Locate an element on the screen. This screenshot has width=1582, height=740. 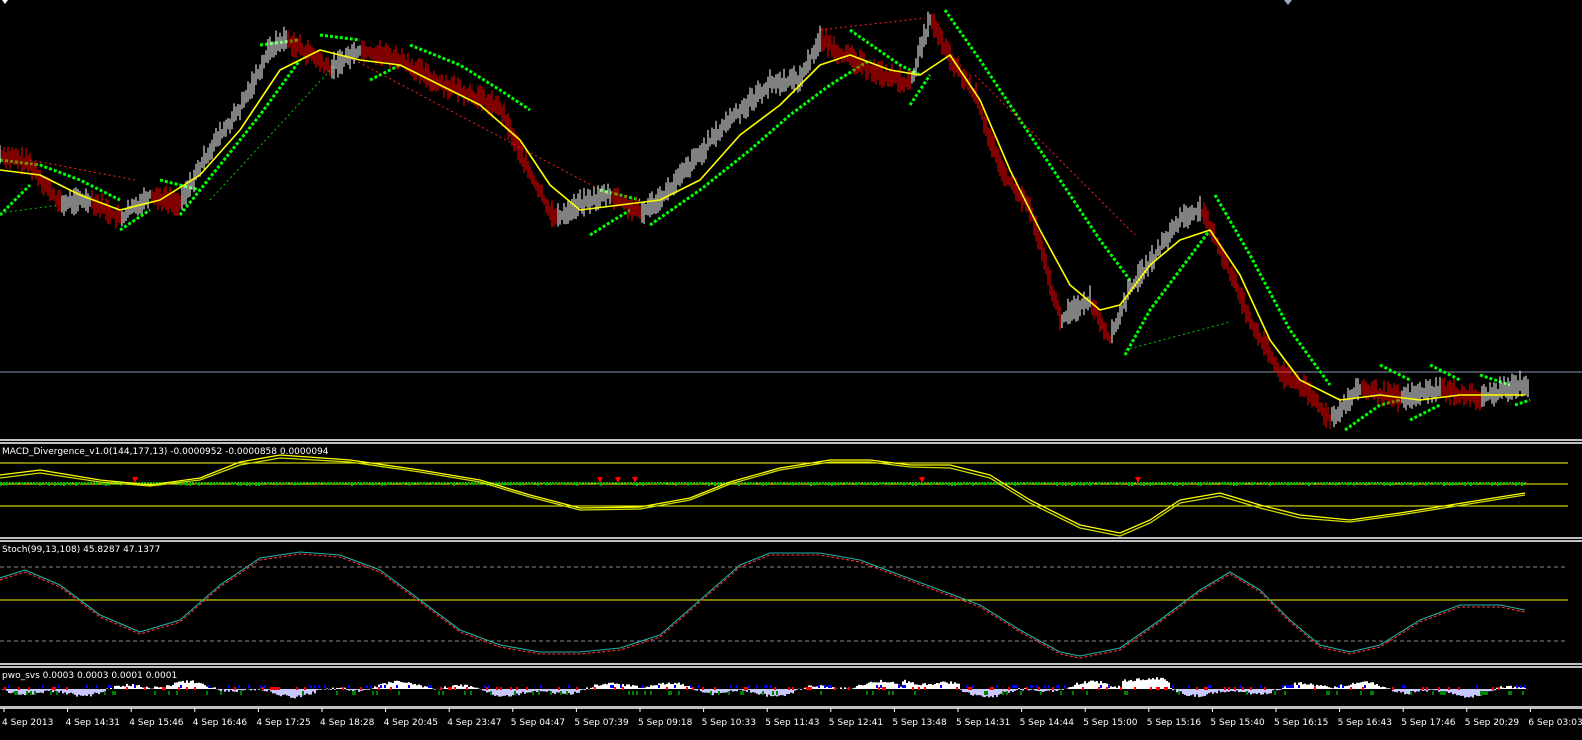
chart-menu-icon is located at coordinates (5, 2).